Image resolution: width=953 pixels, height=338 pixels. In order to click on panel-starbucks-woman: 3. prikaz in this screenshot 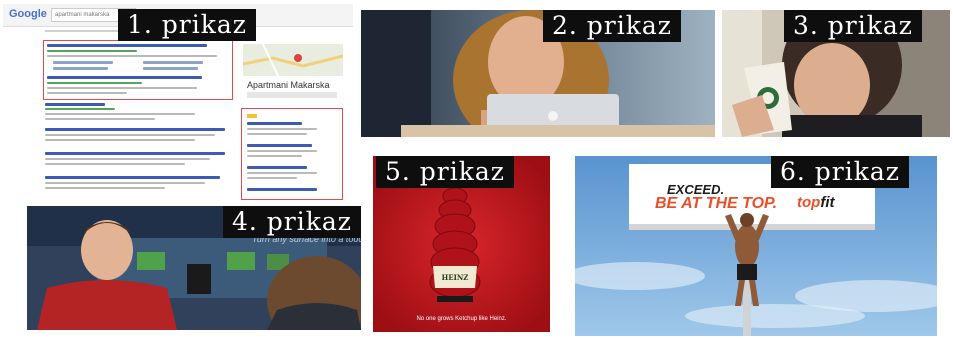, I will do `click(836, 73)`.